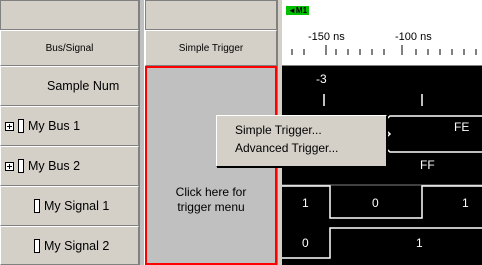  Describe the element at coordinates (326, 37) in the screenshot. I see `tick-label-150: -150 ns` at that location.